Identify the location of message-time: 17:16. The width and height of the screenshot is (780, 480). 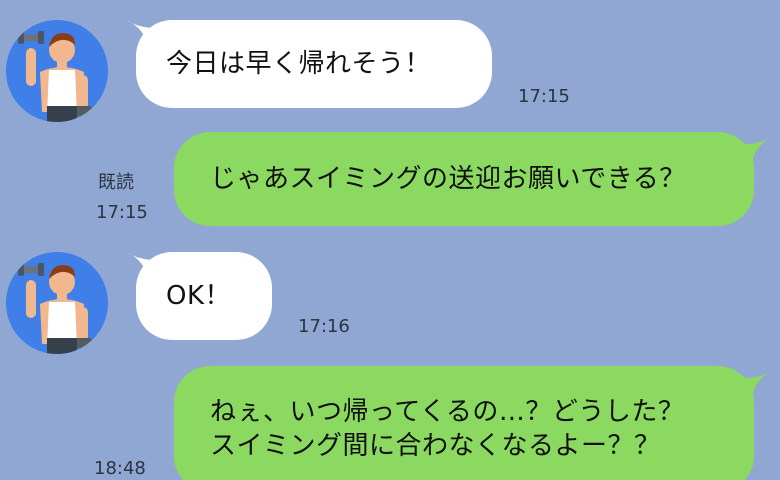
(324, 326).